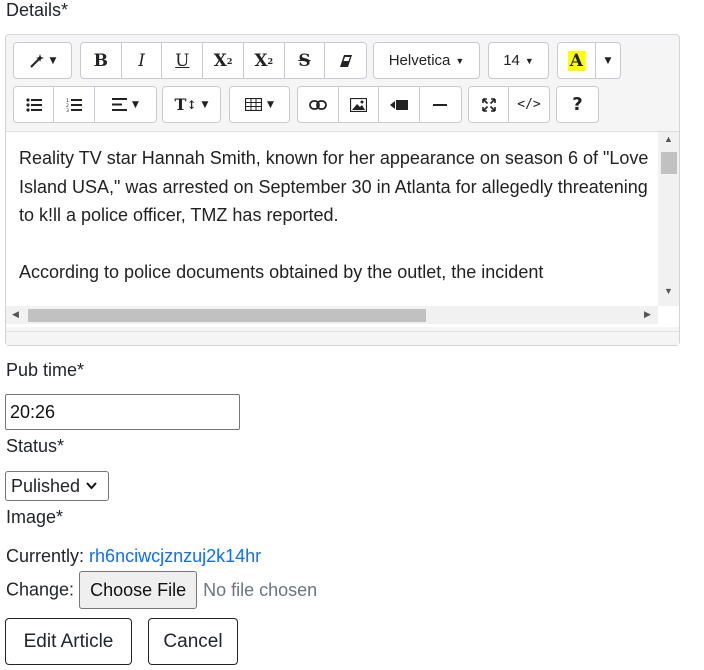 The height and width of the screenshot is (670, 704). Describe the element at coordinates (577, 104) in the screenshot. I see `help-button: ?` at that location.